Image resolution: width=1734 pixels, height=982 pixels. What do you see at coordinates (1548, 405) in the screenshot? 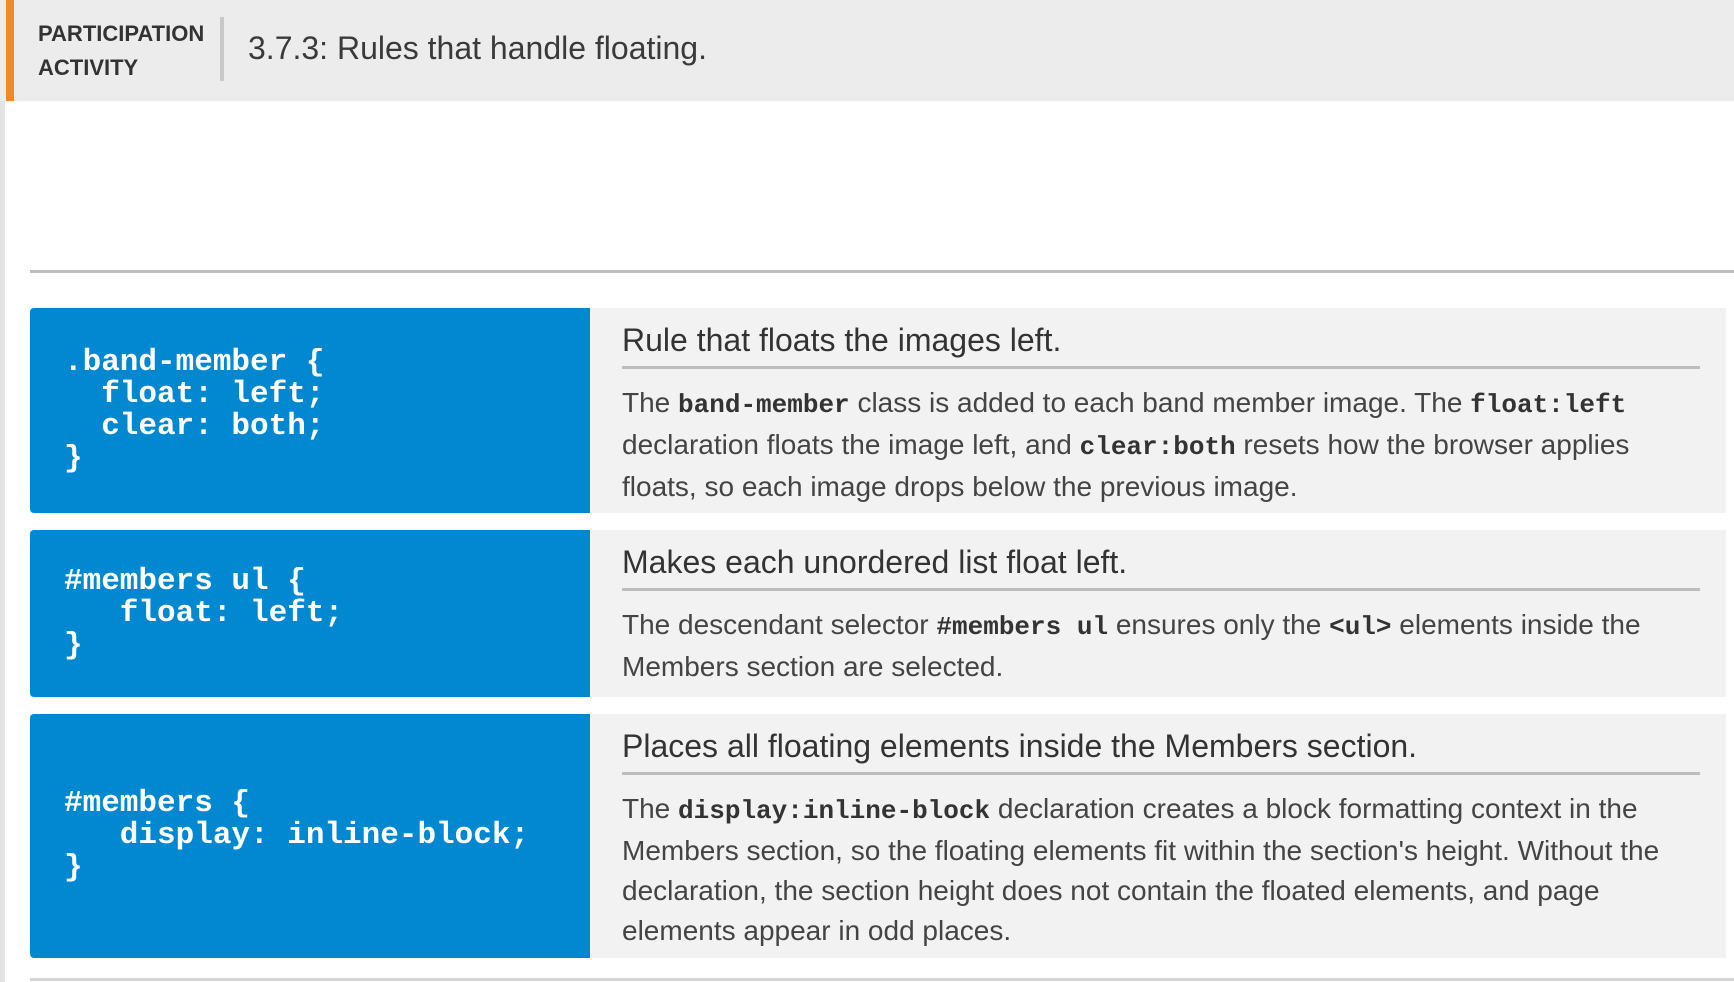
I see `inline-code: float:left` at bounding box center [1548, 405].